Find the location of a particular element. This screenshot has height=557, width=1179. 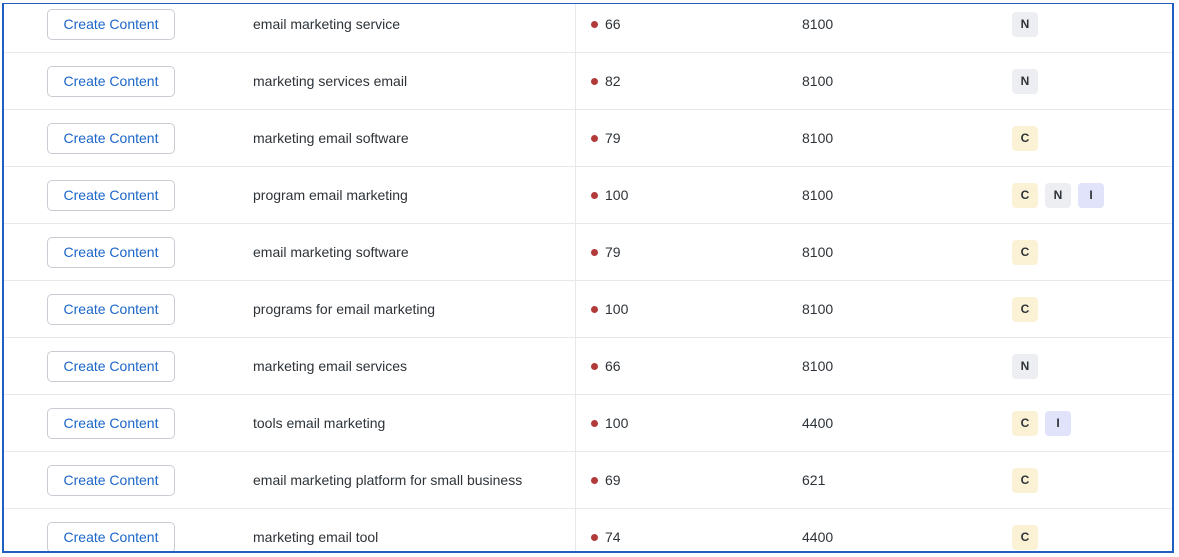

difficulty-value: 69 is located at coordinates (613, 480).